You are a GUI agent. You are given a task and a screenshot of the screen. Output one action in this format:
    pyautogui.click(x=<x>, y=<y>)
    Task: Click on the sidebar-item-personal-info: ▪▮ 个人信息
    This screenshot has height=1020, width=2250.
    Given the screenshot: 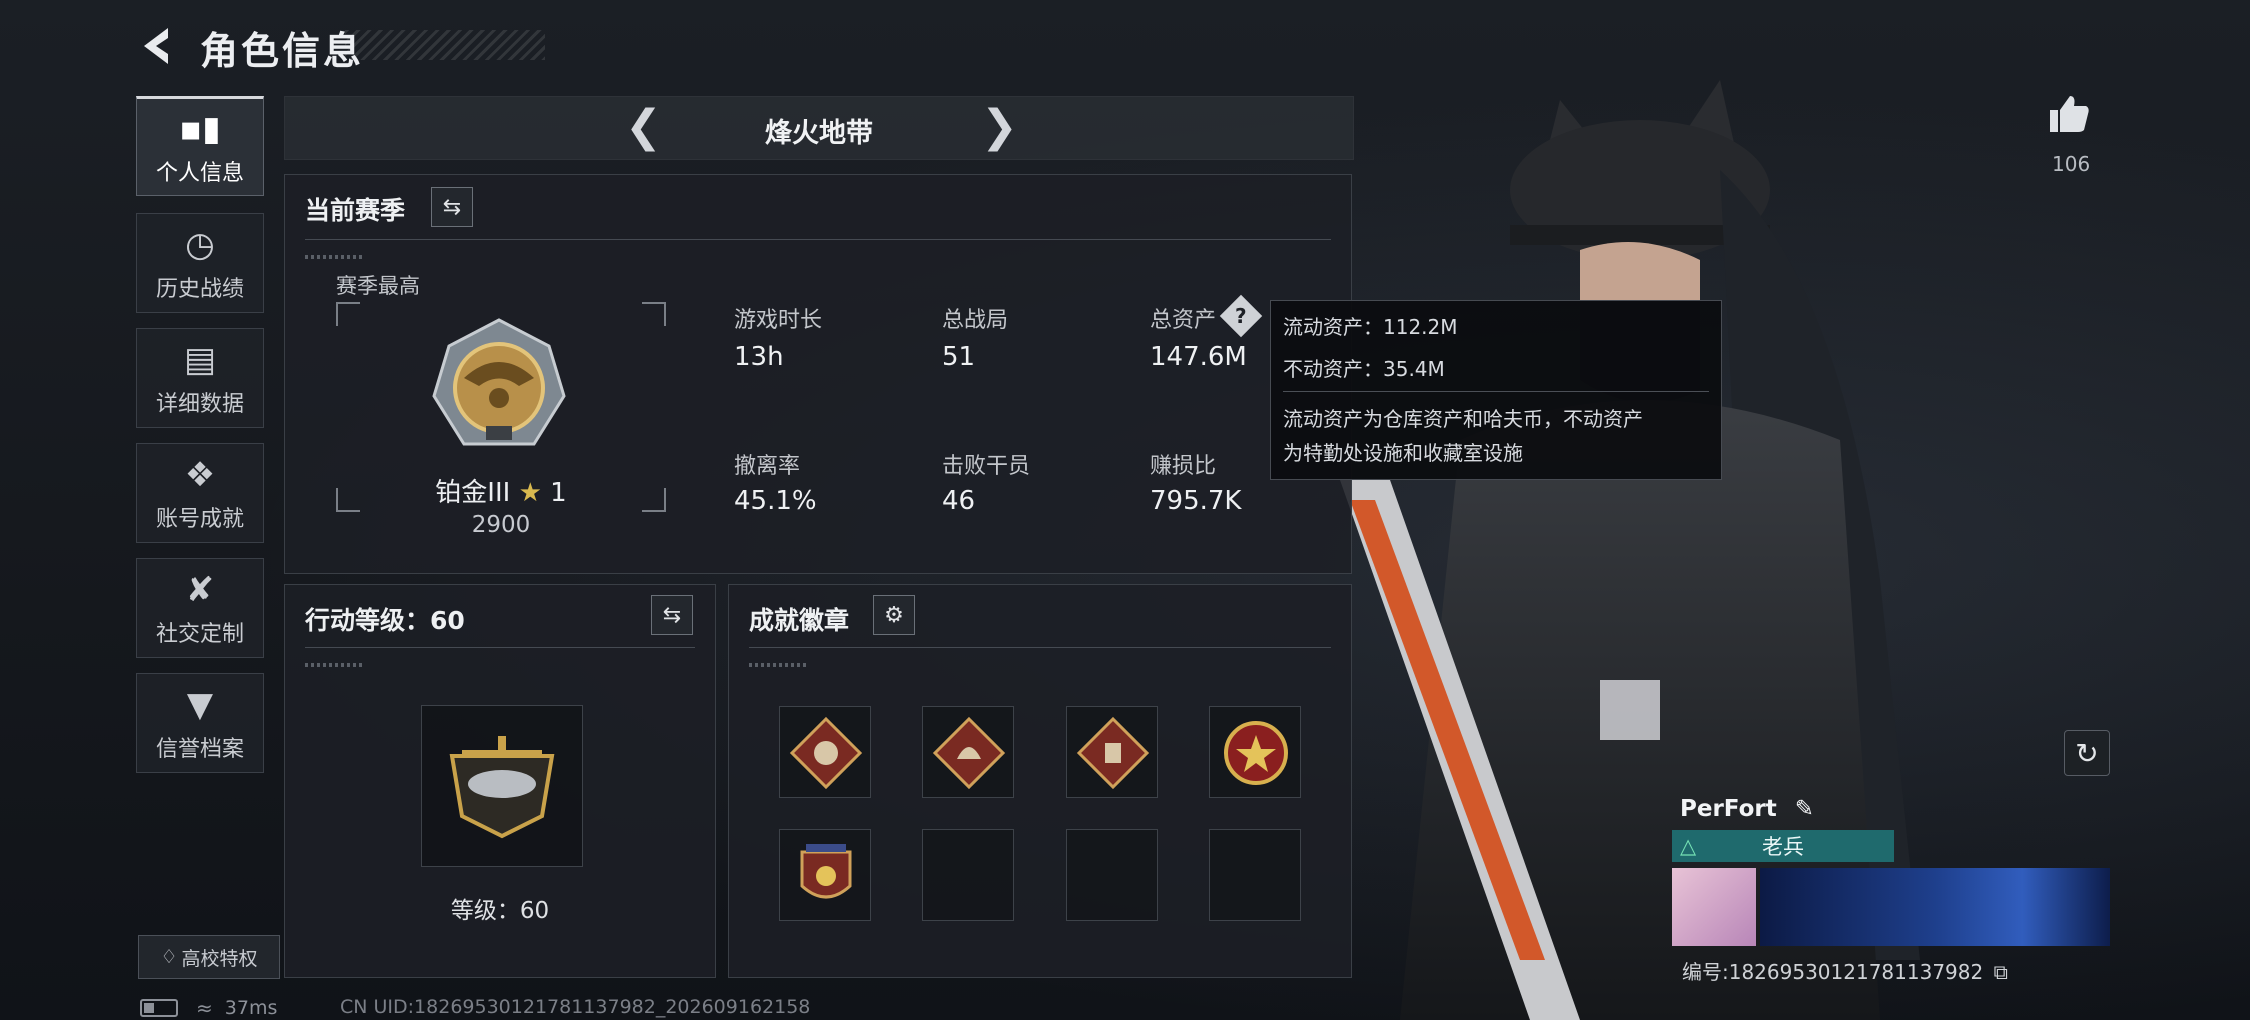 What is the action you would take?
    pyautogui.click(x=200, y=146)
    